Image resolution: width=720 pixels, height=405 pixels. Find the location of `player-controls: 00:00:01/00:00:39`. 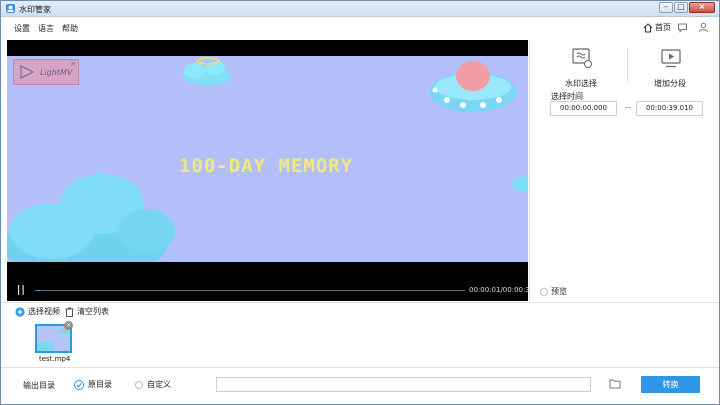

player-controls: 00:00:01/00:00:39 is located at coordinates (270, 281).